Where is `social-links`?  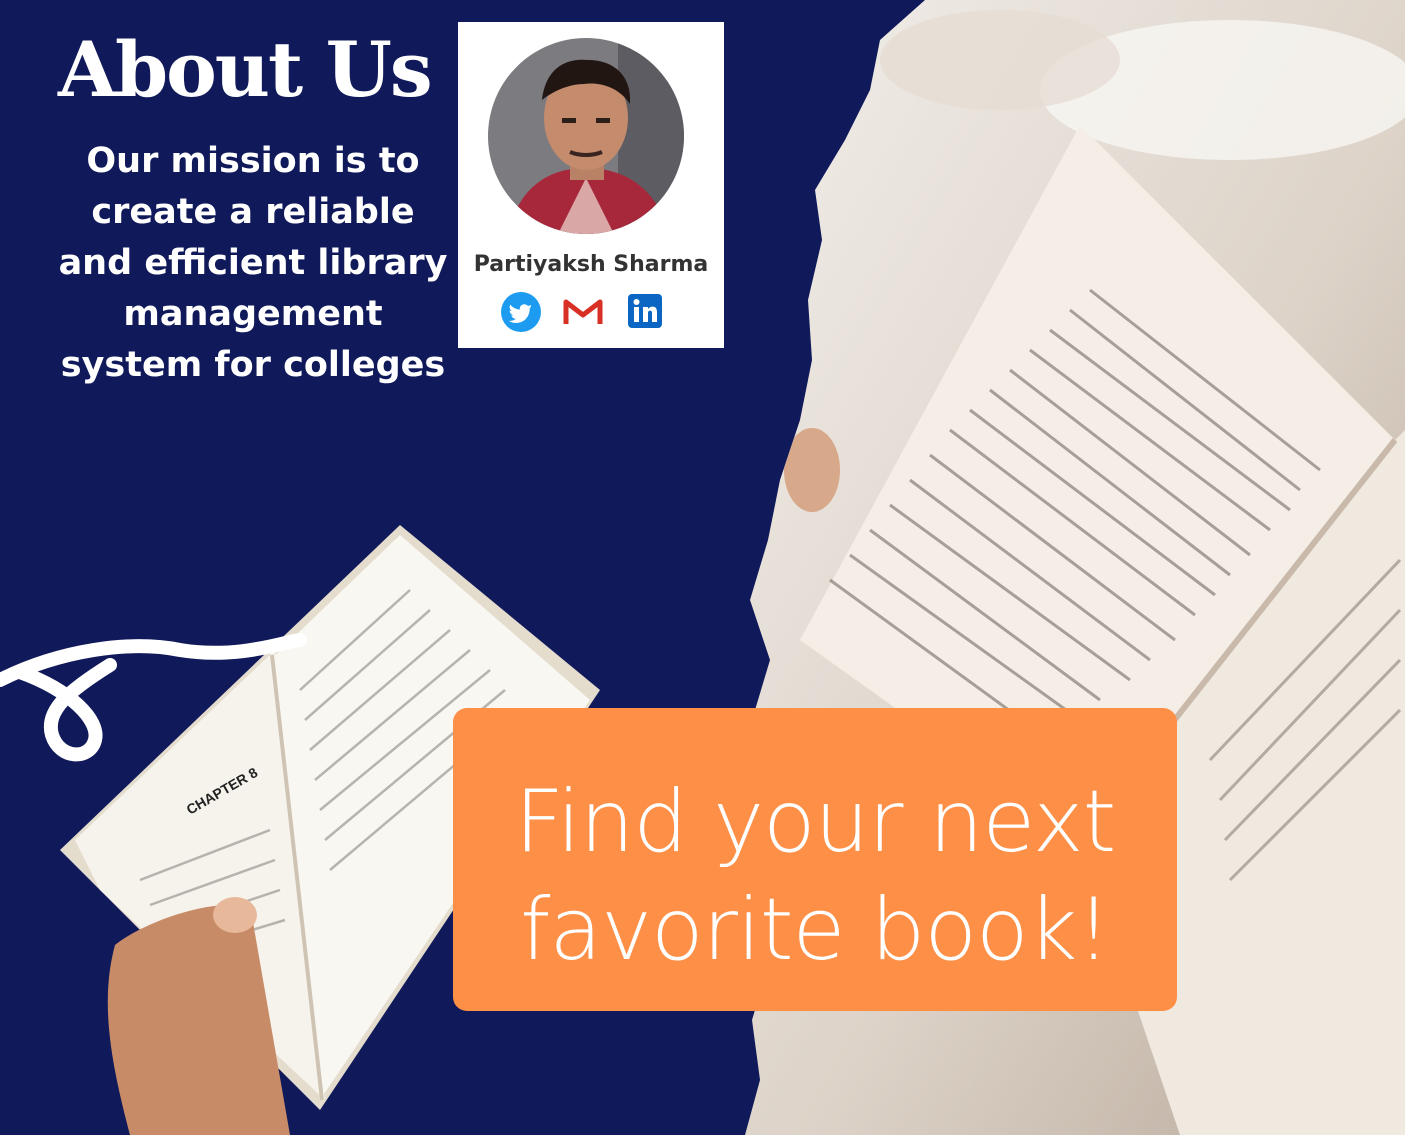
social-links is located at coordinates (598, 312).